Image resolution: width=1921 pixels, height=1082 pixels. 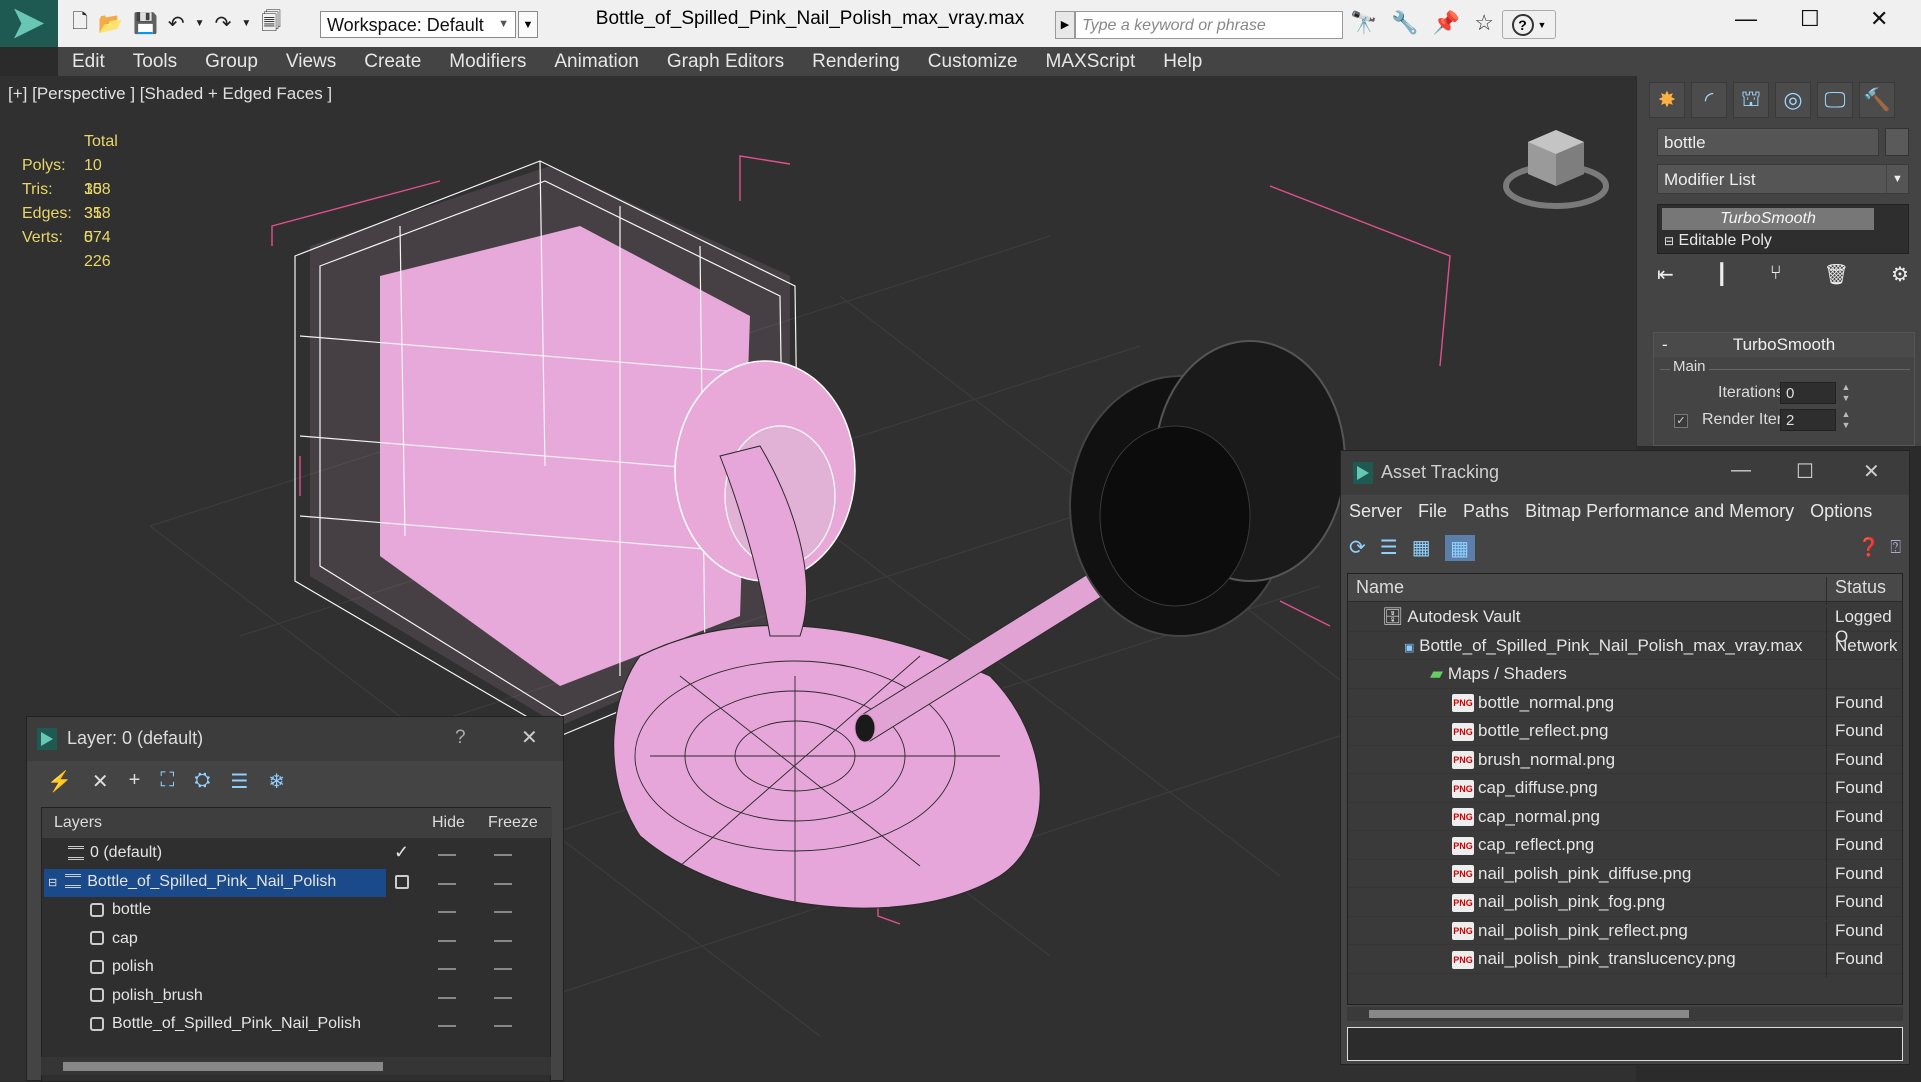 I want to click on pin-stack-icon: ⇤, so click(x=1665, y=274).